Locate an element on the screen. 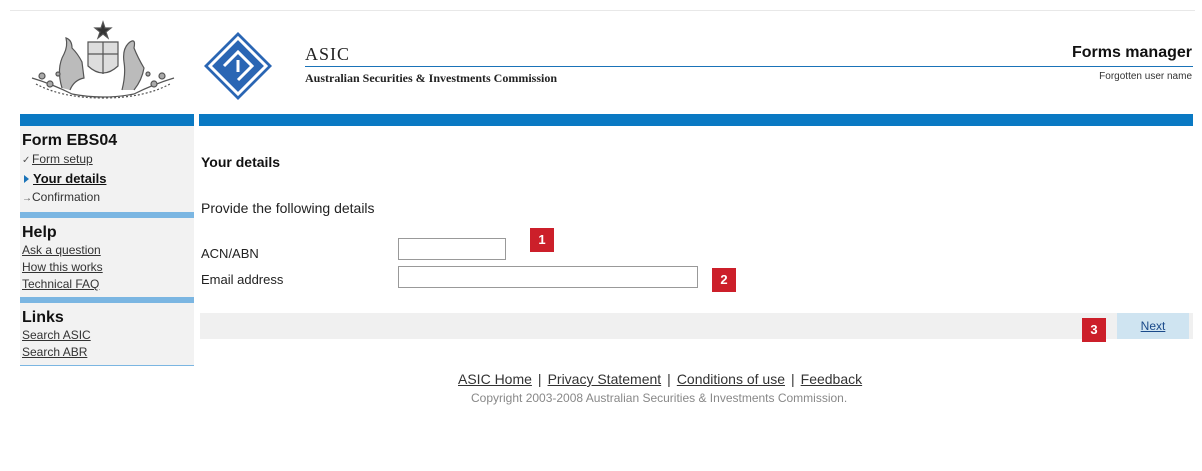 This screenshot has height=471, width=1202. arrow-right-icon: → is located at coordinates (27, 198).